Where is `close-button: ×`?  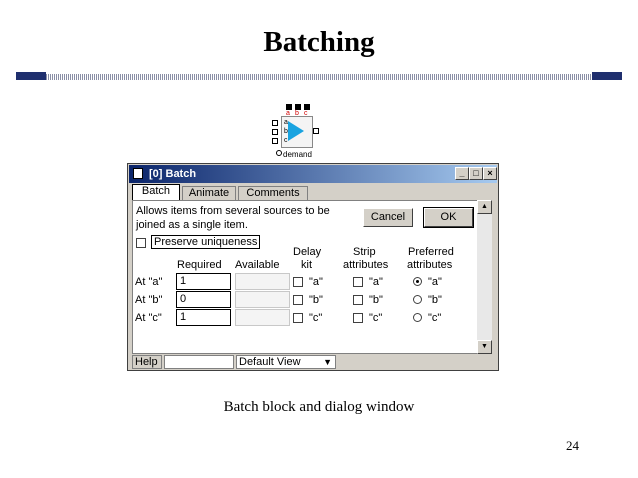
close-button: × is located at coordinates (490, 173).